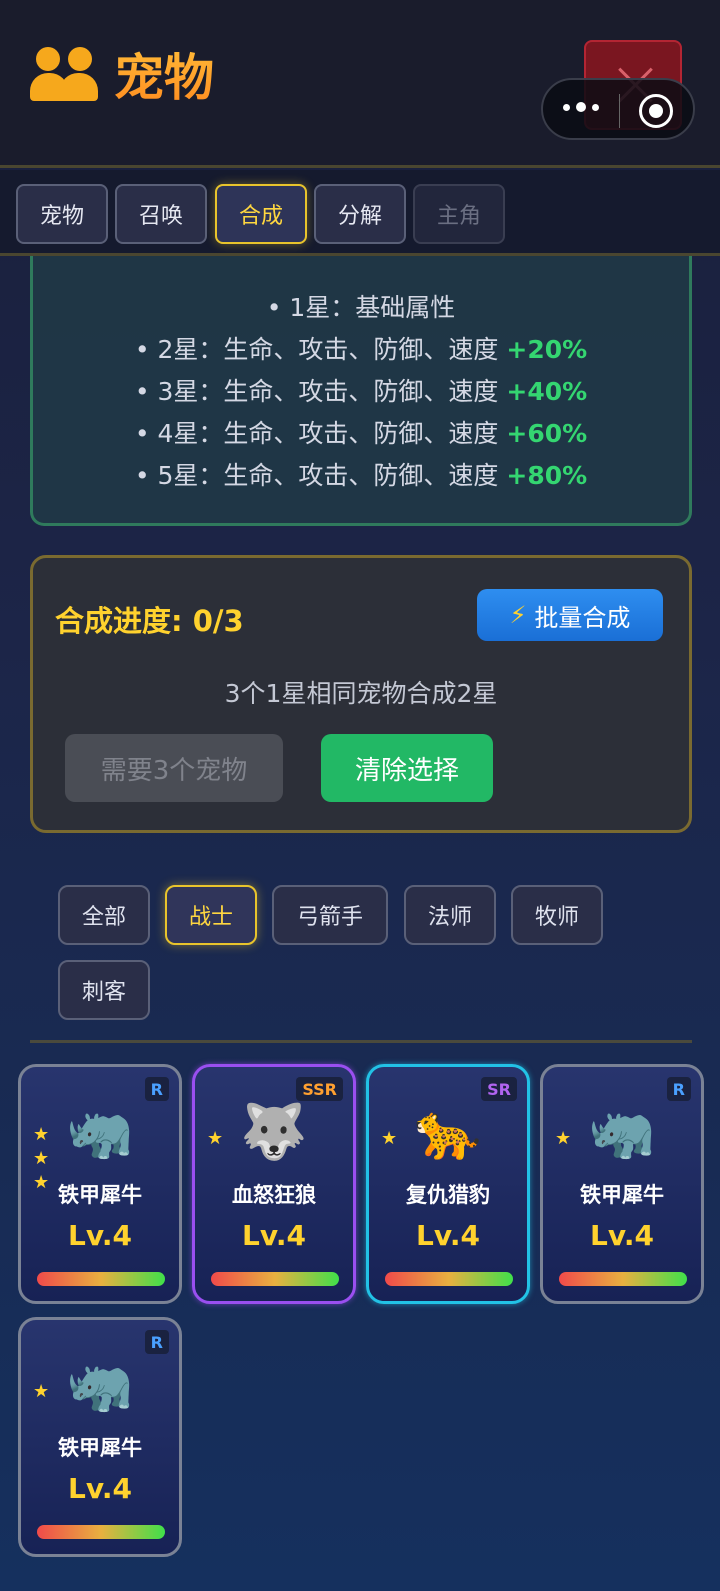 Image resolution: width=720 pixels, height=1591 pixels. Describe the element at coordinates (261, 214) in the screenshot. I see `tab-synthesis: 合成` at that location.